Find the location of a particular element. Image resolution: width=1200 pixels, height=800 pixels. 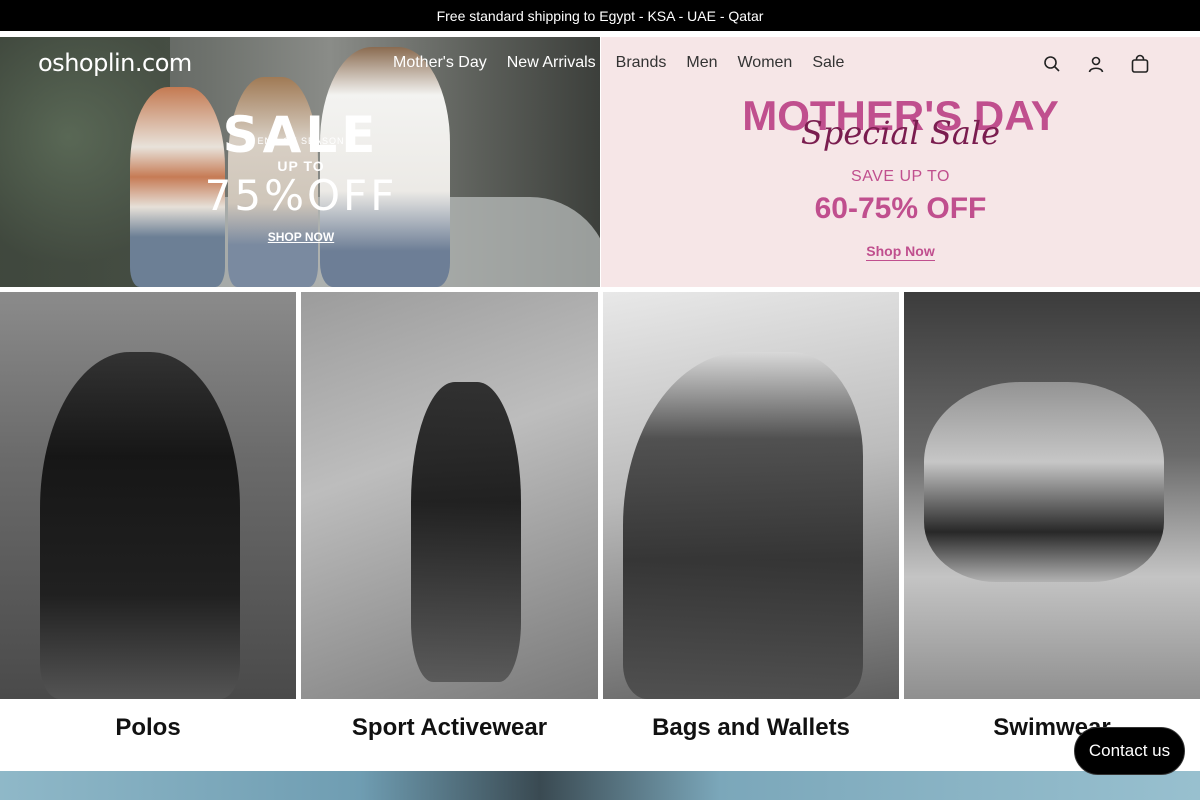

category-tile-swimwear is located at coordinates (1052, 495).